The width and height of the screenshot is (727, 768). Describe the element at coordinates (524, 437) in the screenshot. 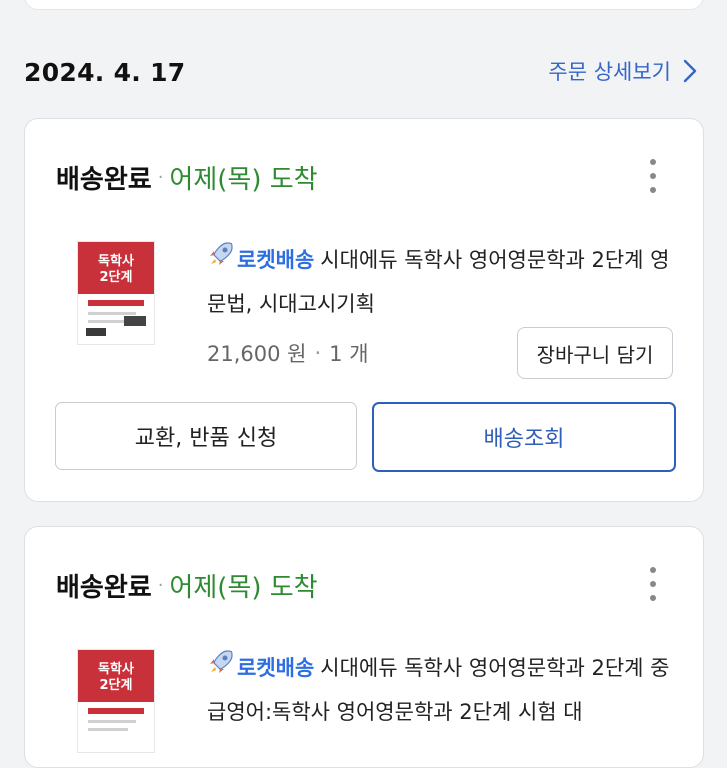

I see `track-delivery-button: 배송조회` at that location.